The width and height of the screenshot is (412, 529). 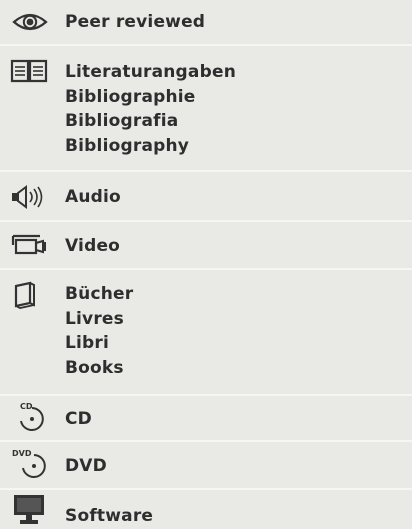 What do you see at coordinates (87, 343) in the screenshot?
I see `legend-label: Libri` at bounding box center [87, 343].